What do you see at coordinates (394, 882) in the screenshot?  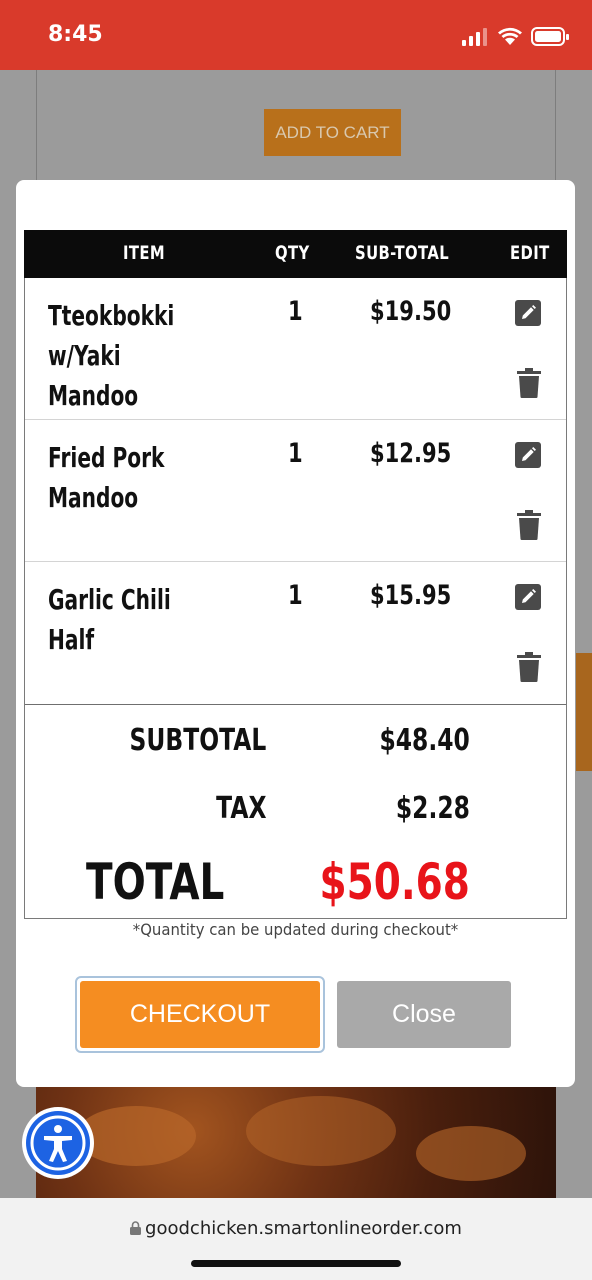 I see `total-value: $50.68` at bounding box center [394, 882].